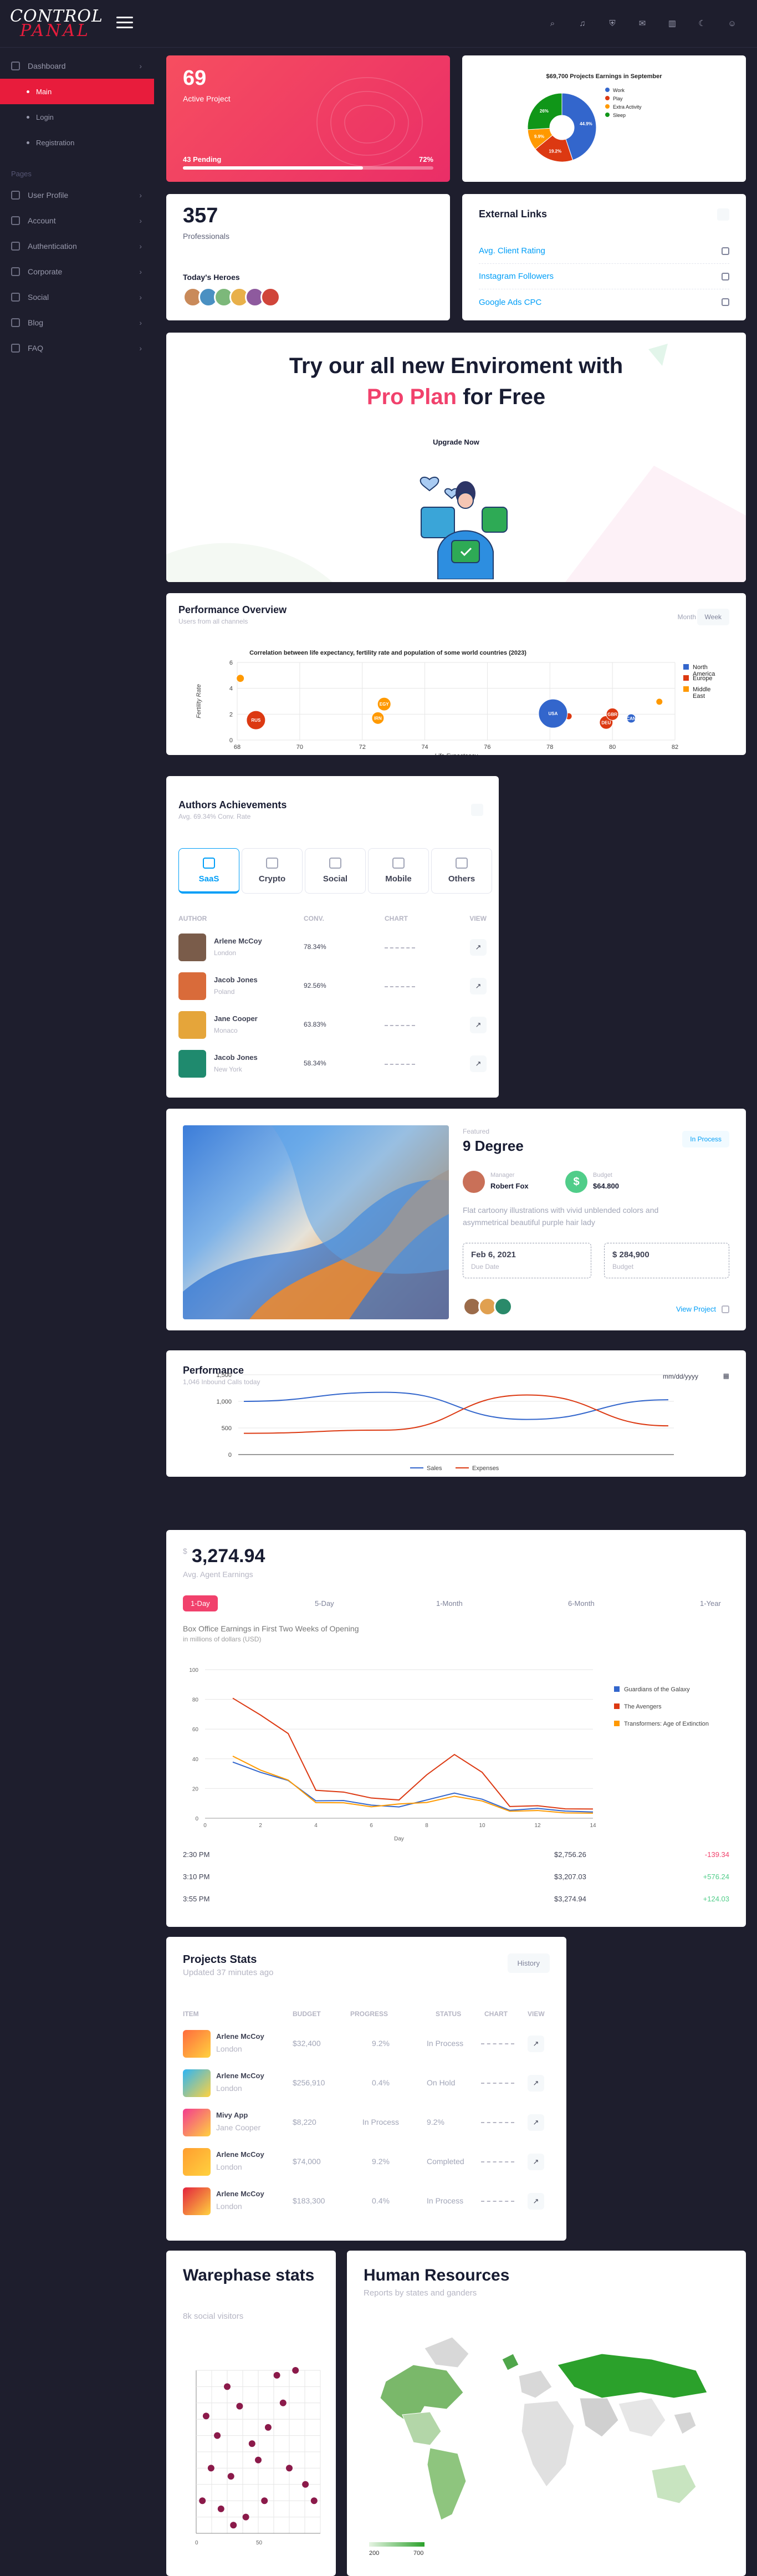  Describe the element at coordinates (449, 1603) in the screenshot. I see `range-tab-1month: 1-Month` at that location.